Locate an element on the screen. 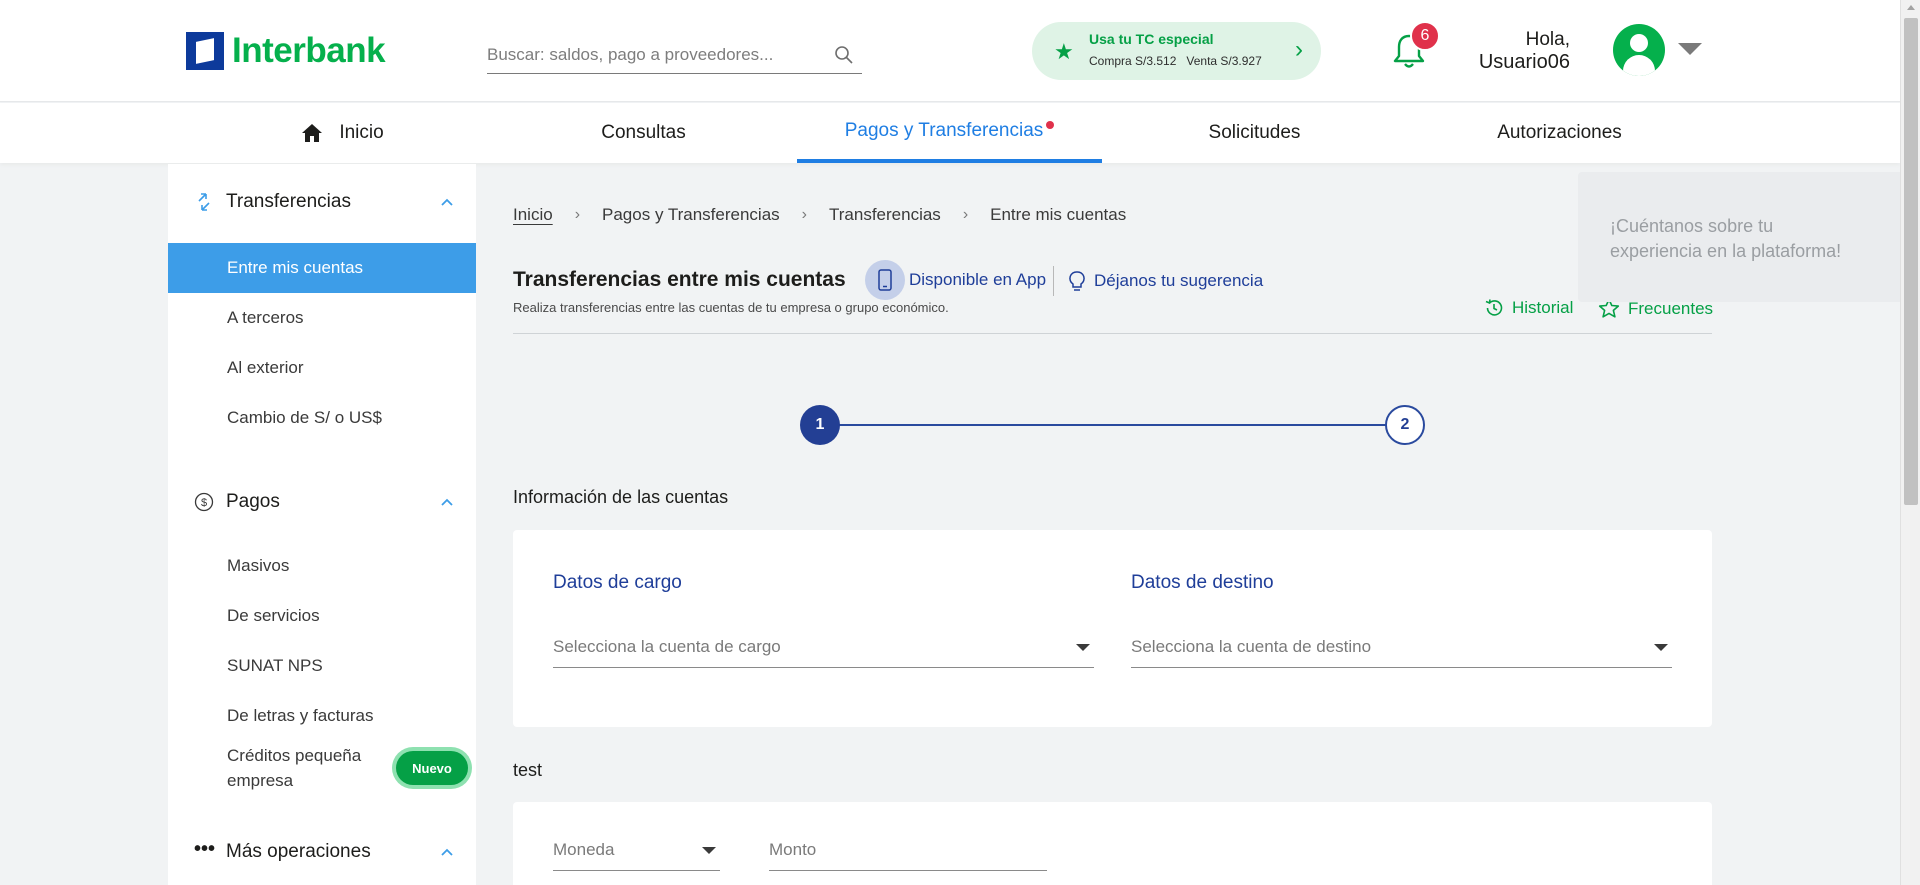  nav-item-consultas: Consultas is located at coordinates (643, 133).